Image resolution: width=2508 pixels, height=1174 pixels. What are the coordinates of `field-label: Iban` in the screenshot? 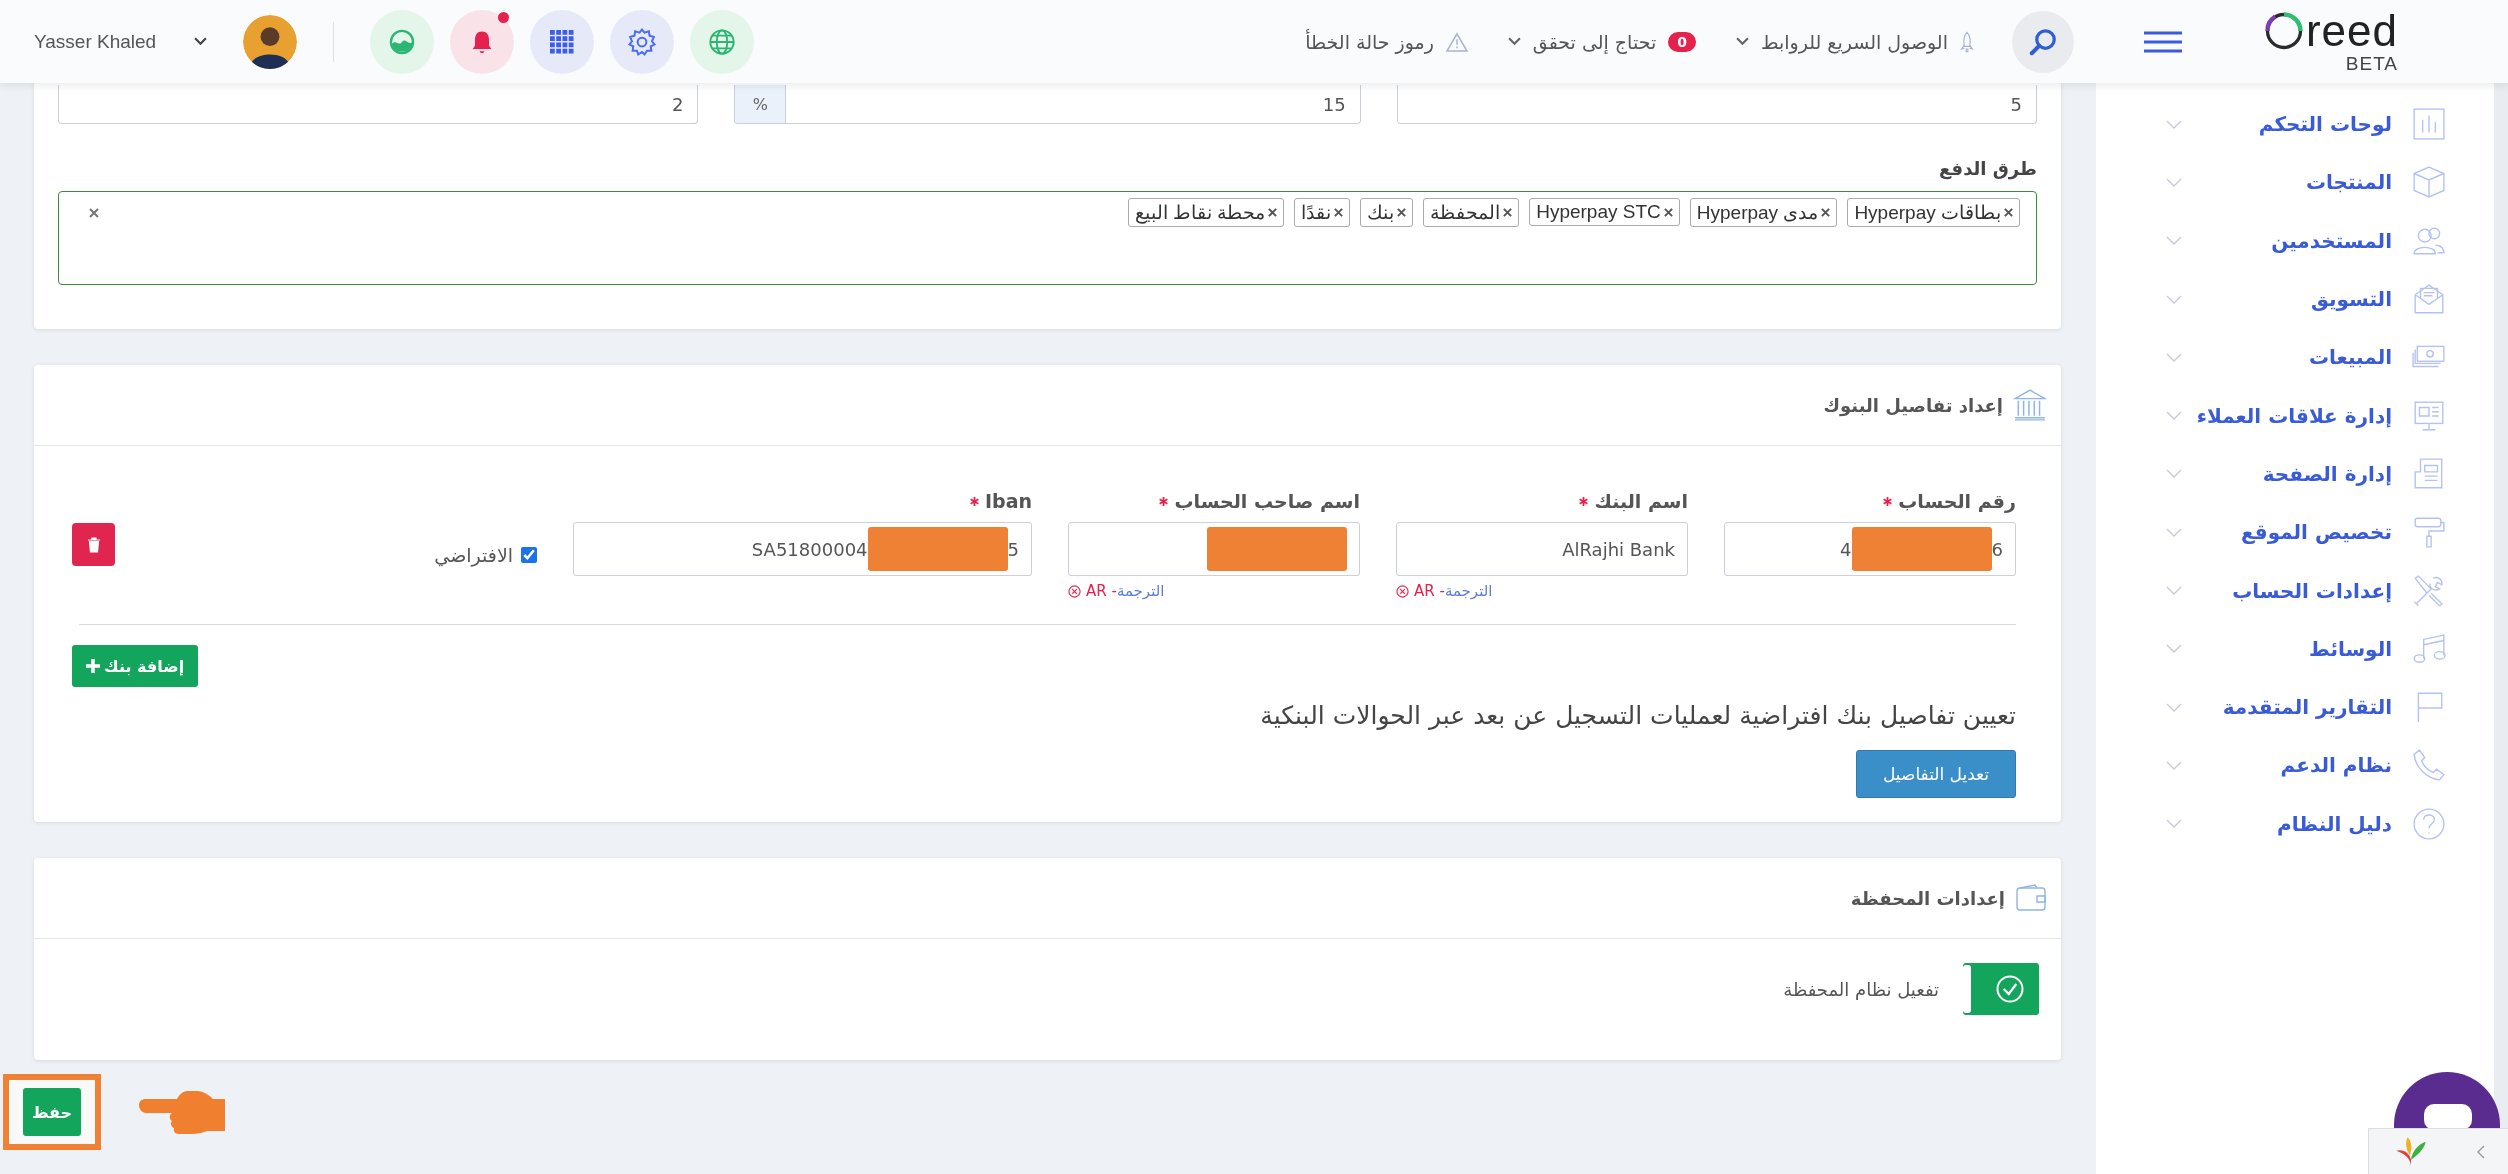 It's located at (1008, 501).